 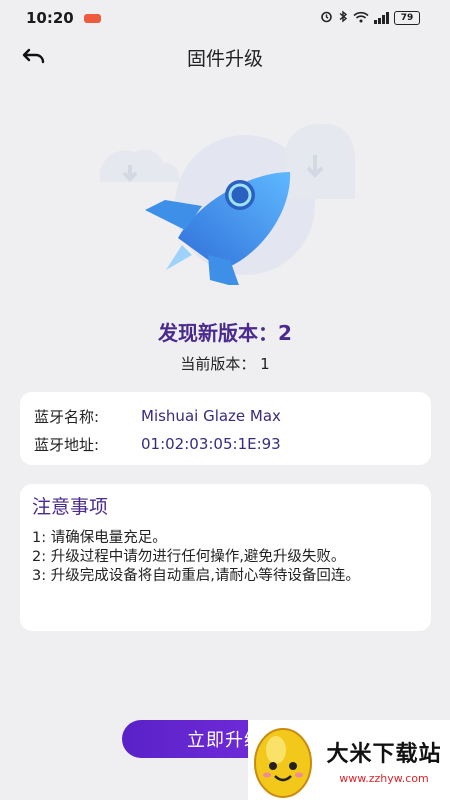 I want to click on status-right: 79, so click(x=385, y=18).